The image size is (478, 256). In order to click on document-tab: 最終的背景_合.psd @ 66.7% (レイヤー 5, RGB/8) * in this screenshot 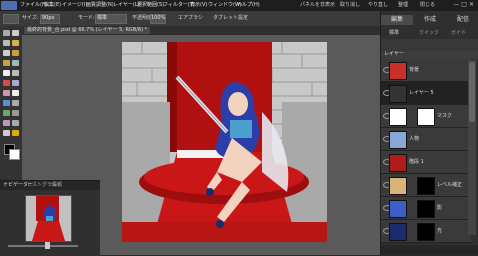, I will do `click(87, 30)`.